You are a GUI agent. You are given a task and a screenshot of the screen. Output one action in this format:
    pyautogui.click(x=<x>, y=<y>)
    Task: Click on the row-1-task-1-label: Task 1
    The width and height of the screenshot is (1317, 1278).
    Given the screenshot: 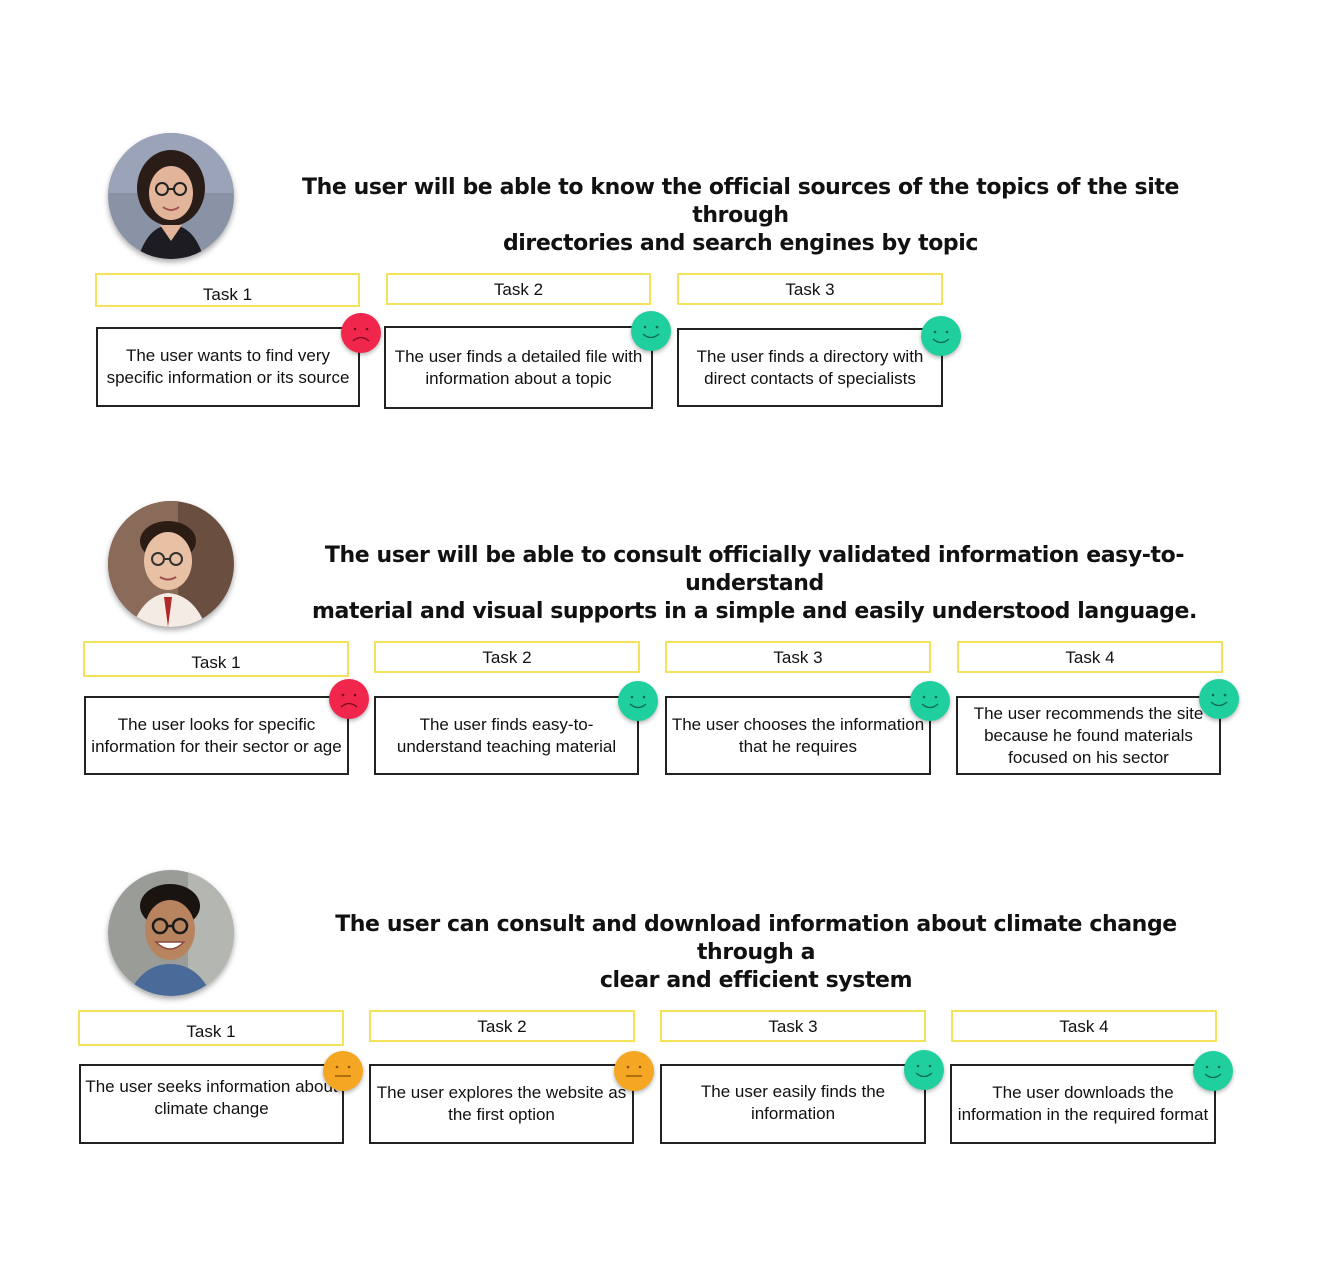 What is the action you would take?
    pyautogui.click(x=227, y=290)
    